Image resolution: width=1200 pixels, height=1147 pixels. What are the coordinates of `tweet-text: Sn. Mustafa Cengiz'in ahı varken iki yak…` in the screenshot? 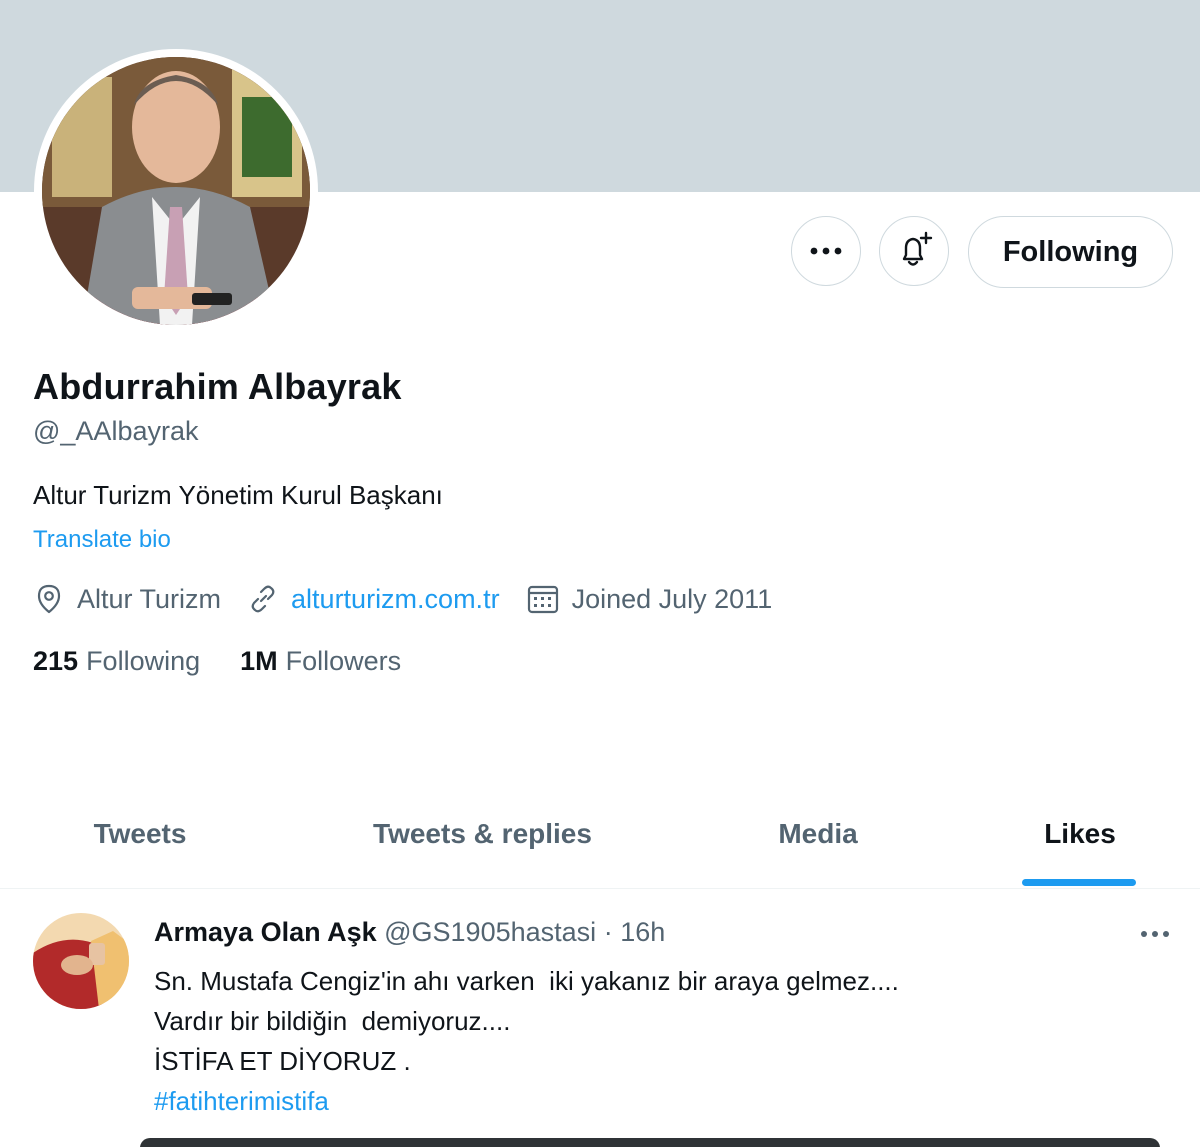 It's located at (526, 1041).